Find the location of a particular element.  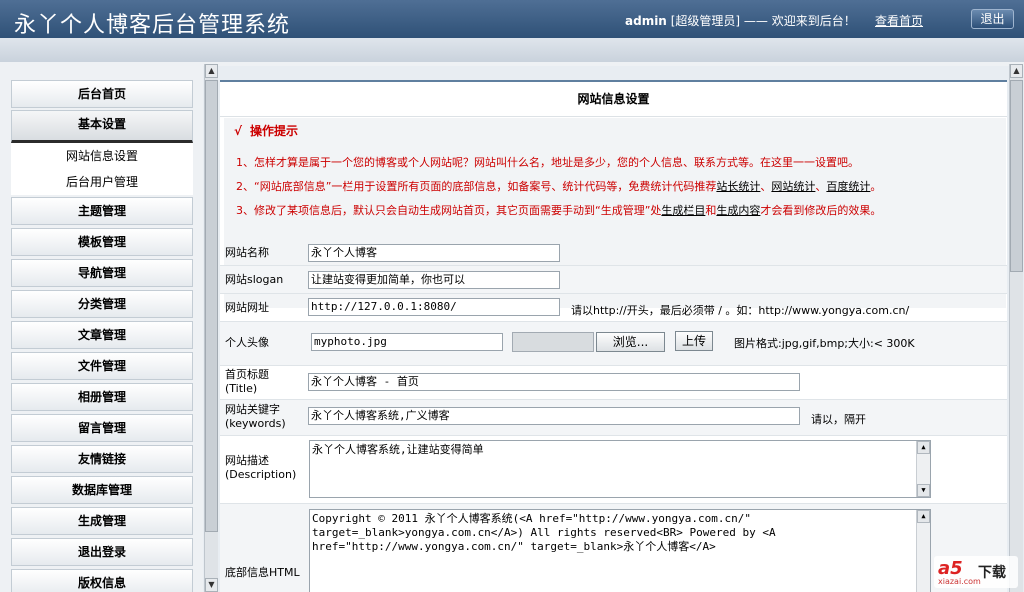

tips-title: √ 操作提示 is located at coordinates (266, 130).